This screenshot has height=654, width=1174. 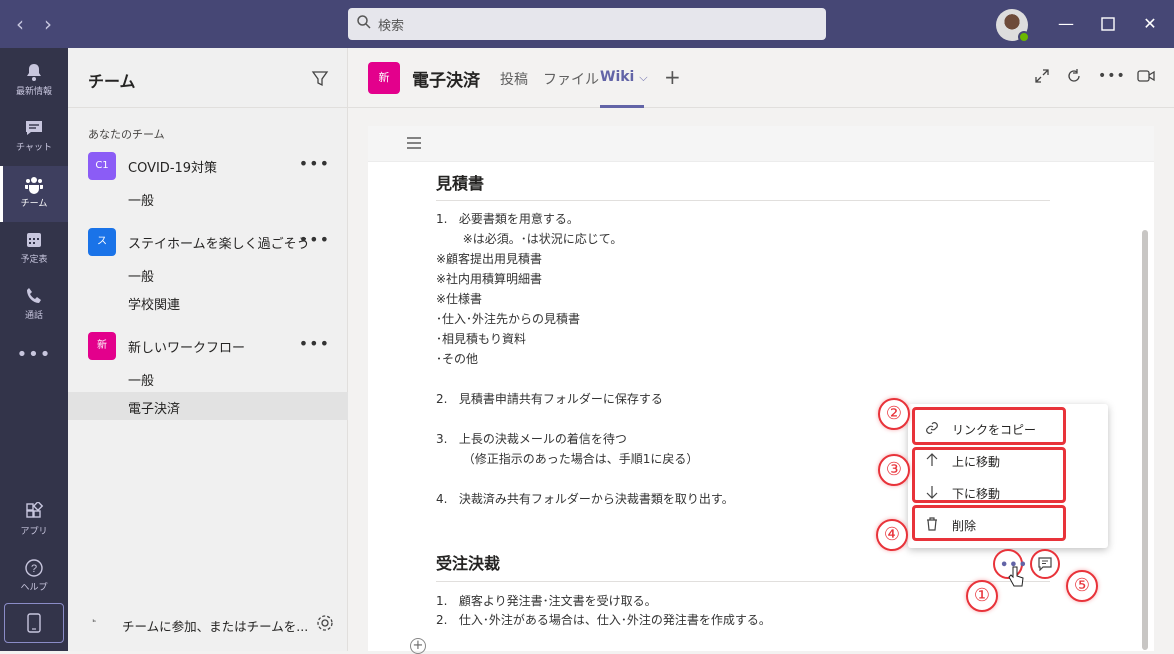 I want to click on title-bar: ‹ › 検索 — ✕, so click(x=587, y=24).